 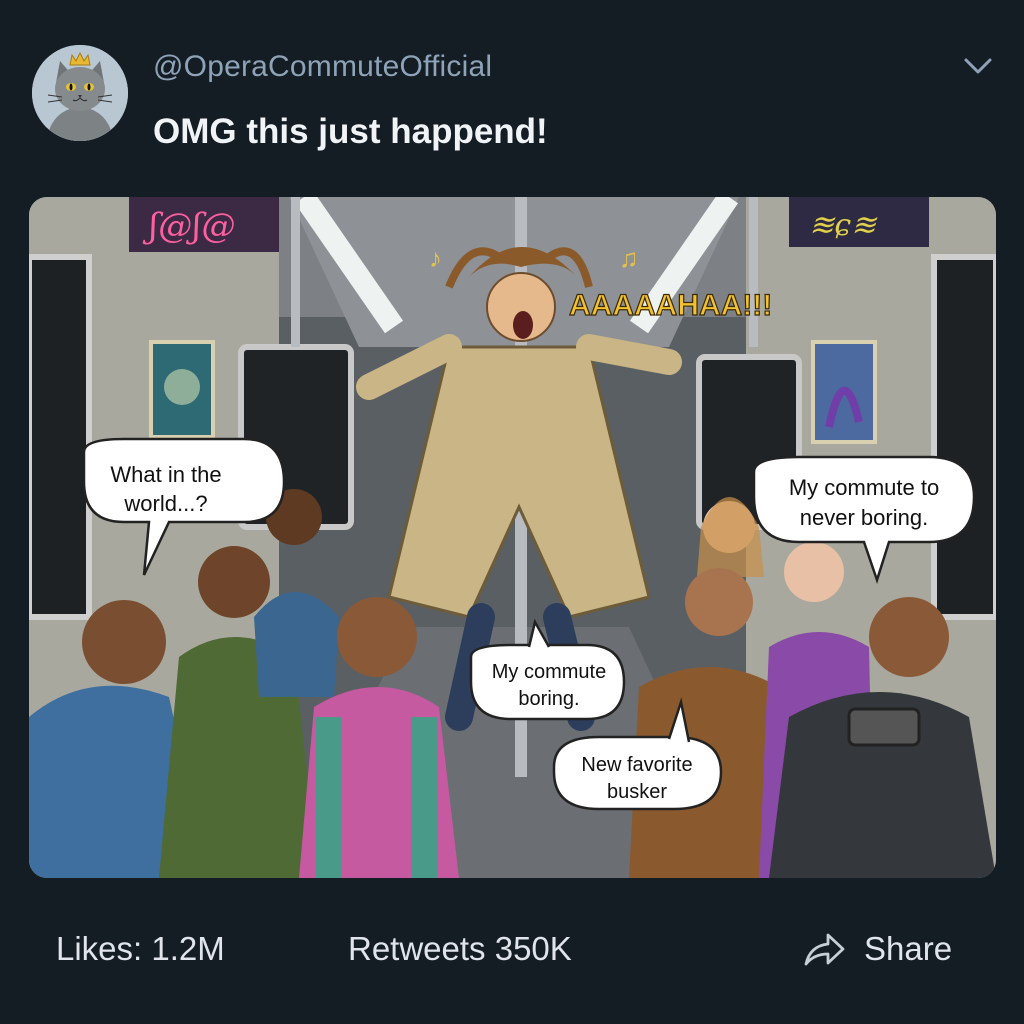 What do you see at coordinates (165, 474) in the screenshot?
I see `bubble-line: What in the` at bounding box center [165, 474].